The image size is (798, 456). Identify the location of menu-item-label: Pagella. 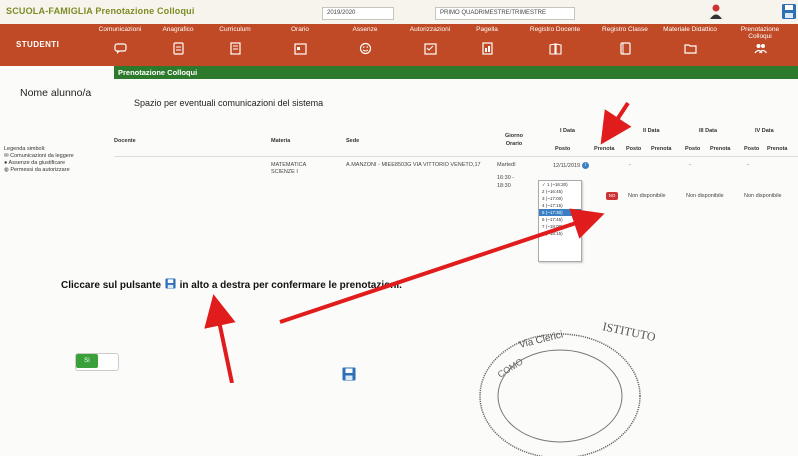
(487, 29).